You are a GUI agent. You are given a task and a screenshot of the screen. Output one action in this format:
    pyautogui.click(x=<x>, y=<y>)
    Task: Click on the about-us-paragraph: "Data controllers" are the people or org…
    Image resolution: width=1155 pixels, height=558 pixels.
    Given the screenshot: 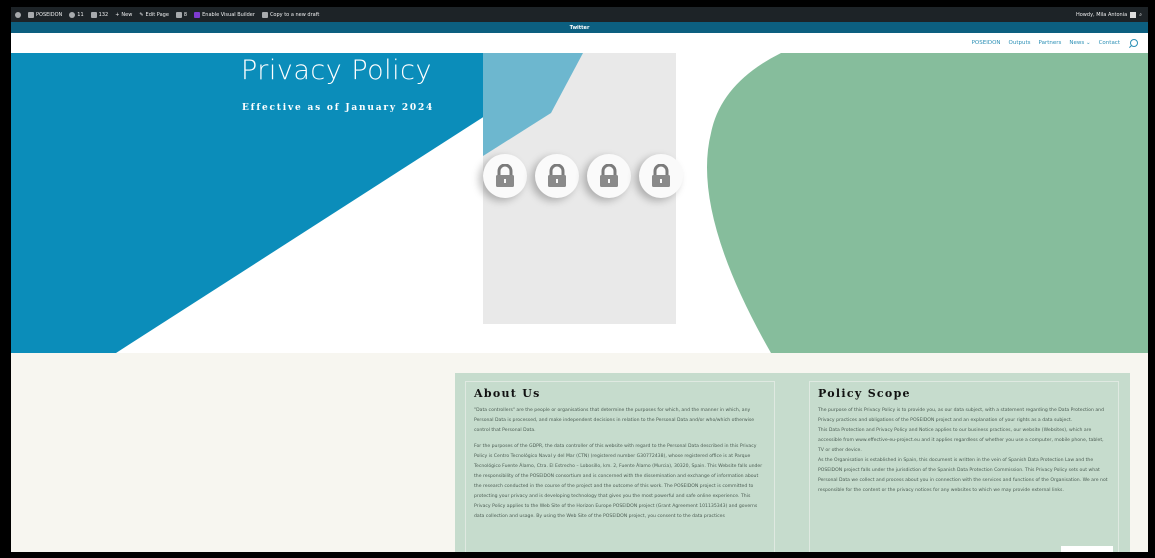 What is the action you would take?
    pyautogui.click(x=614, y=420)
    